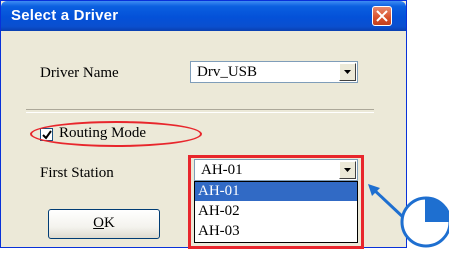 This screenshot has height=256, width=449. I want to click on annotation-overlay, so click(408, 216).